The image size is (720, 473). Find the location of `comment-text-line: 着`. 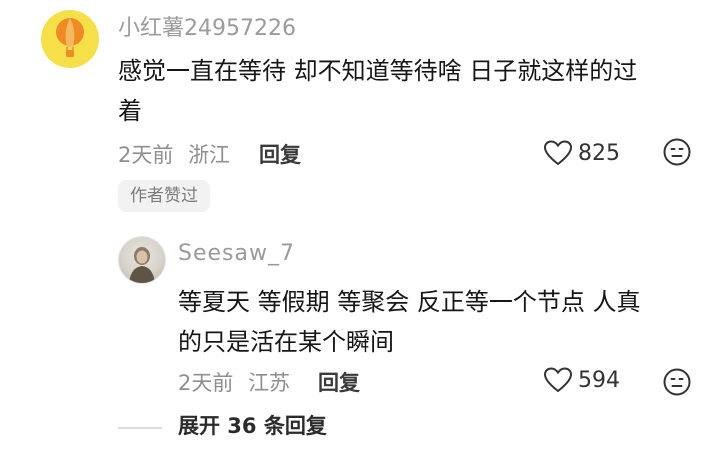

comment-text-line: 着 is located at coordinates (130, 111).